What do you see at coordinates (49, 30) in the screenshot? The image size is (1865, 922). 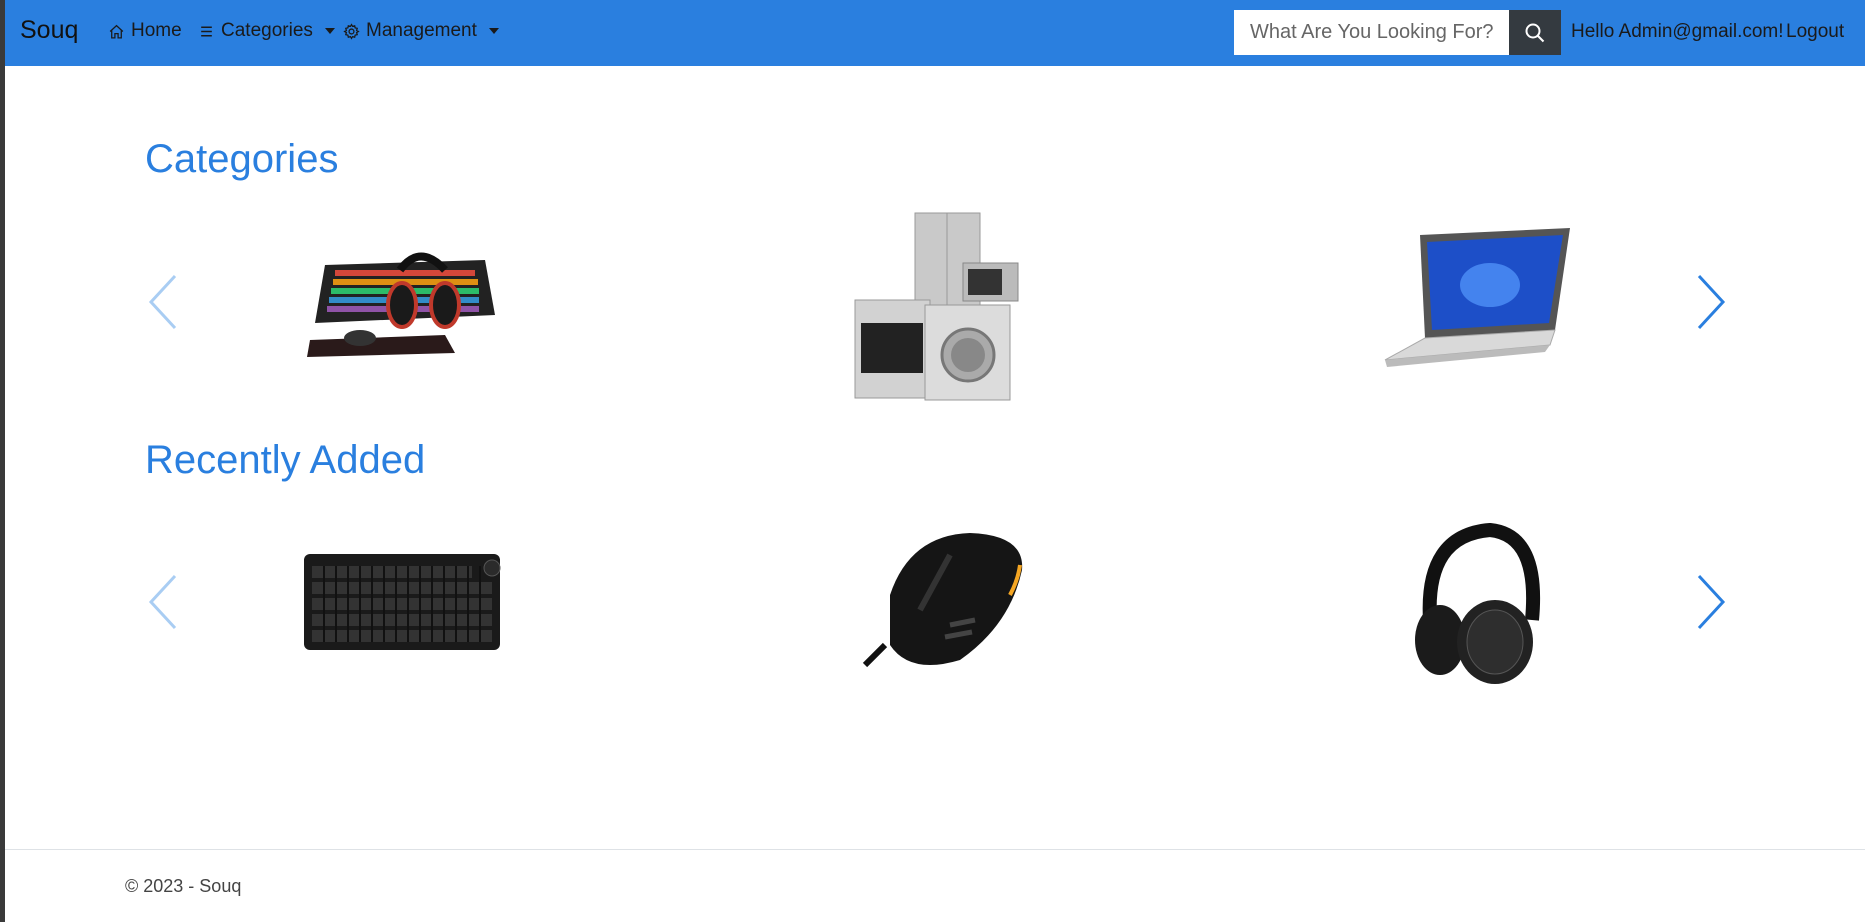 I see `brand-link: Souq` at bounding box center [49, 30].